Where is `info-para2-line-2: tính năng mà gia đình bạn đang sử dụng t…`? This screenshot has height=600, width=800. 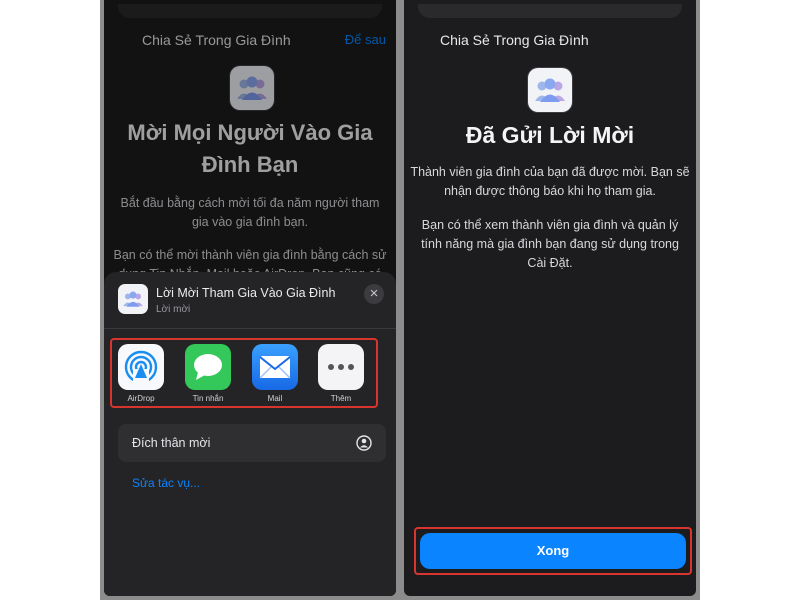
info-para2-line-2: tính năng mà gia đình bạn đang sử dụng t… is located at coordinates (550, 244).